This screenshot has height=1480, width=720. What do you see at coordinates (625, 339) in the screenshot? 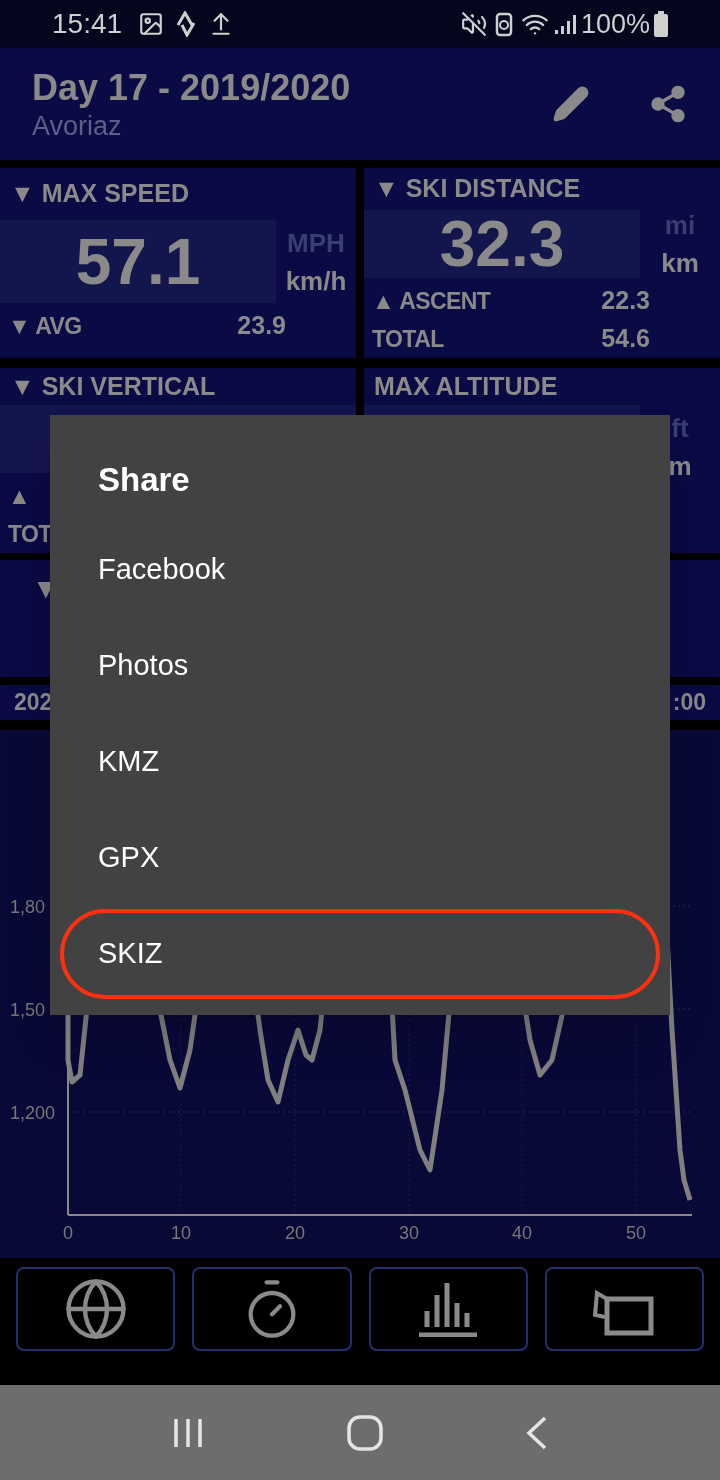
I see `stat-value: 54.6` at bounding box center [625, 339].